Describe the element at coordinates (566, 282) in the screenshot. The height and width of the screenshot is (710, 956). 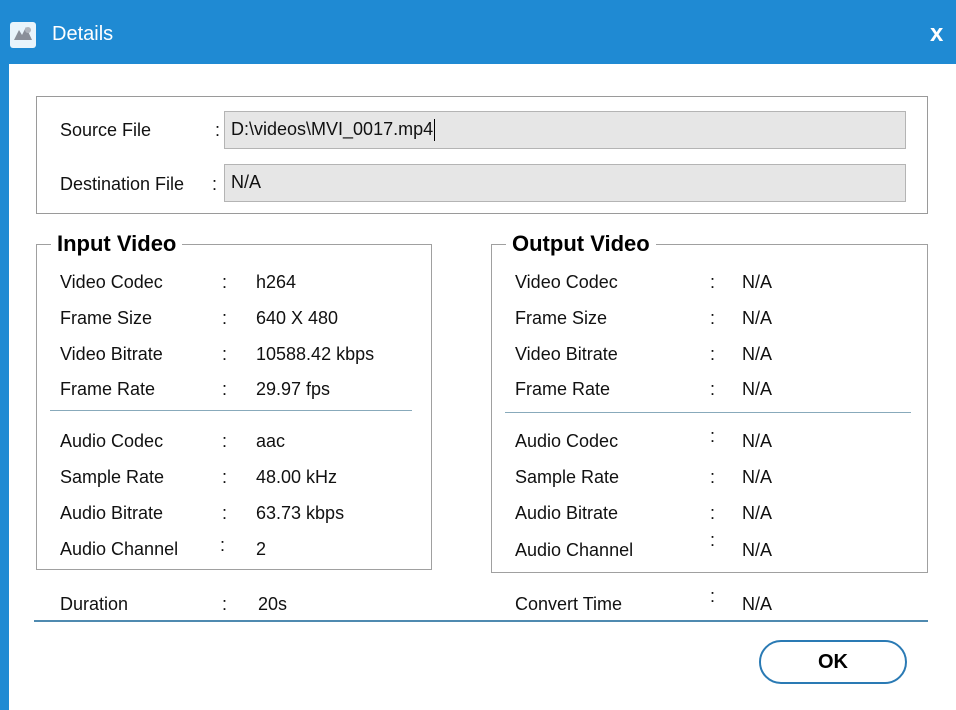
I see `output-video-codec-label: Video Codec` at that location.